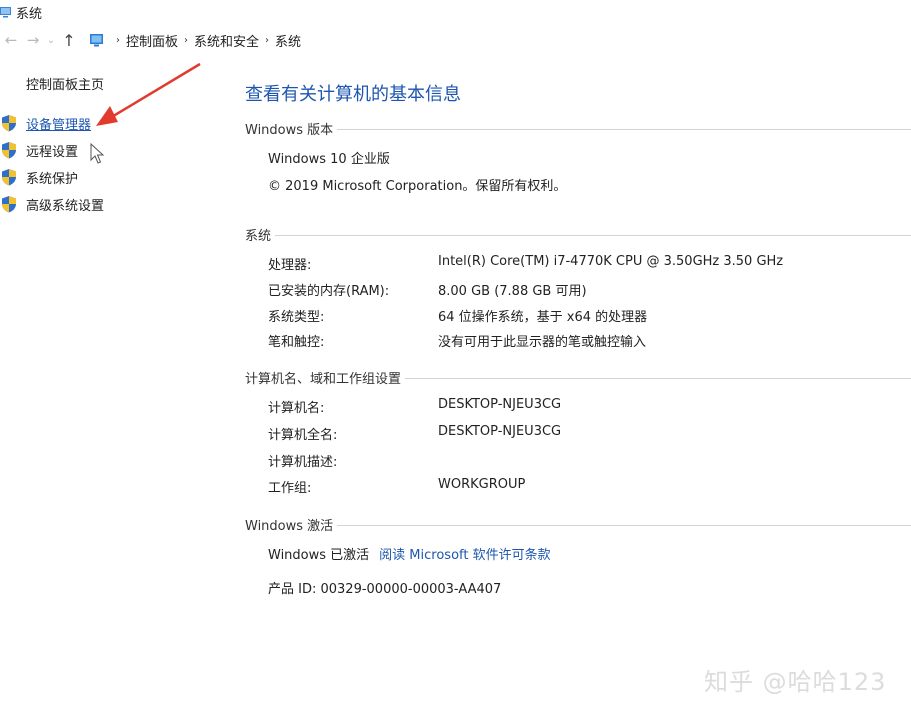  Describe the element at coordinates (29, 14) in the screenshot. I see `window-title: 系统` at that location.